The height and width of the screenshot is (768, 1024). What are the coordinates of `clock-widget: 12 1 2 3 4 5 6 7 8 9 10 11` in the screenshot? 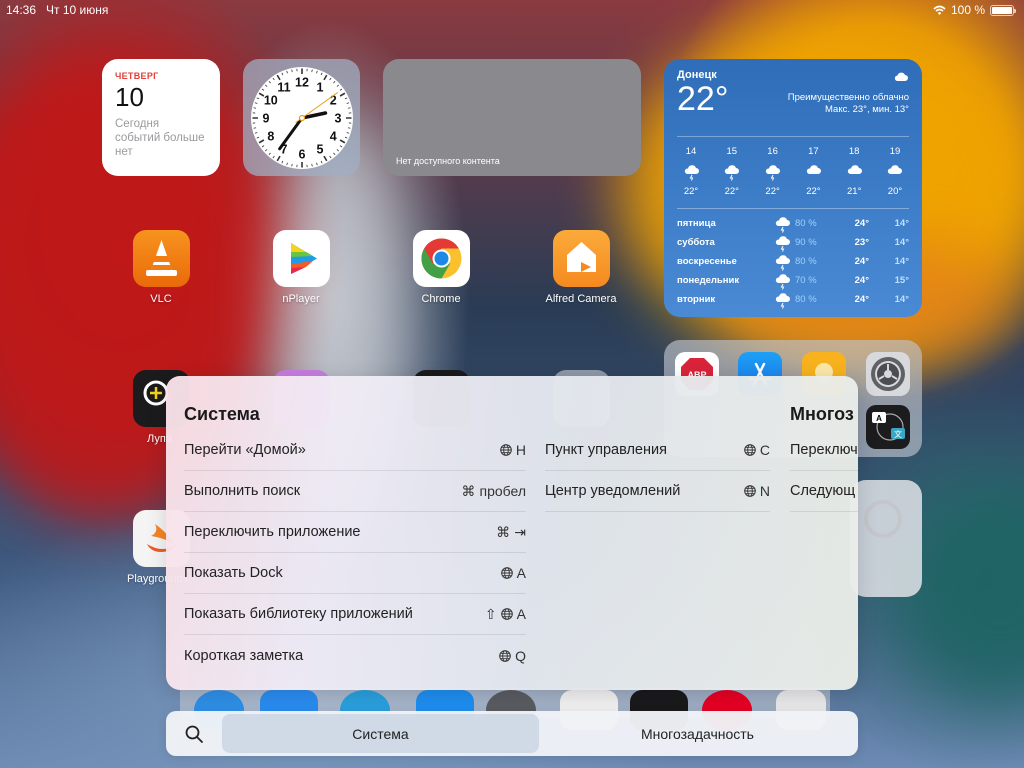 It's located at (301, 117).